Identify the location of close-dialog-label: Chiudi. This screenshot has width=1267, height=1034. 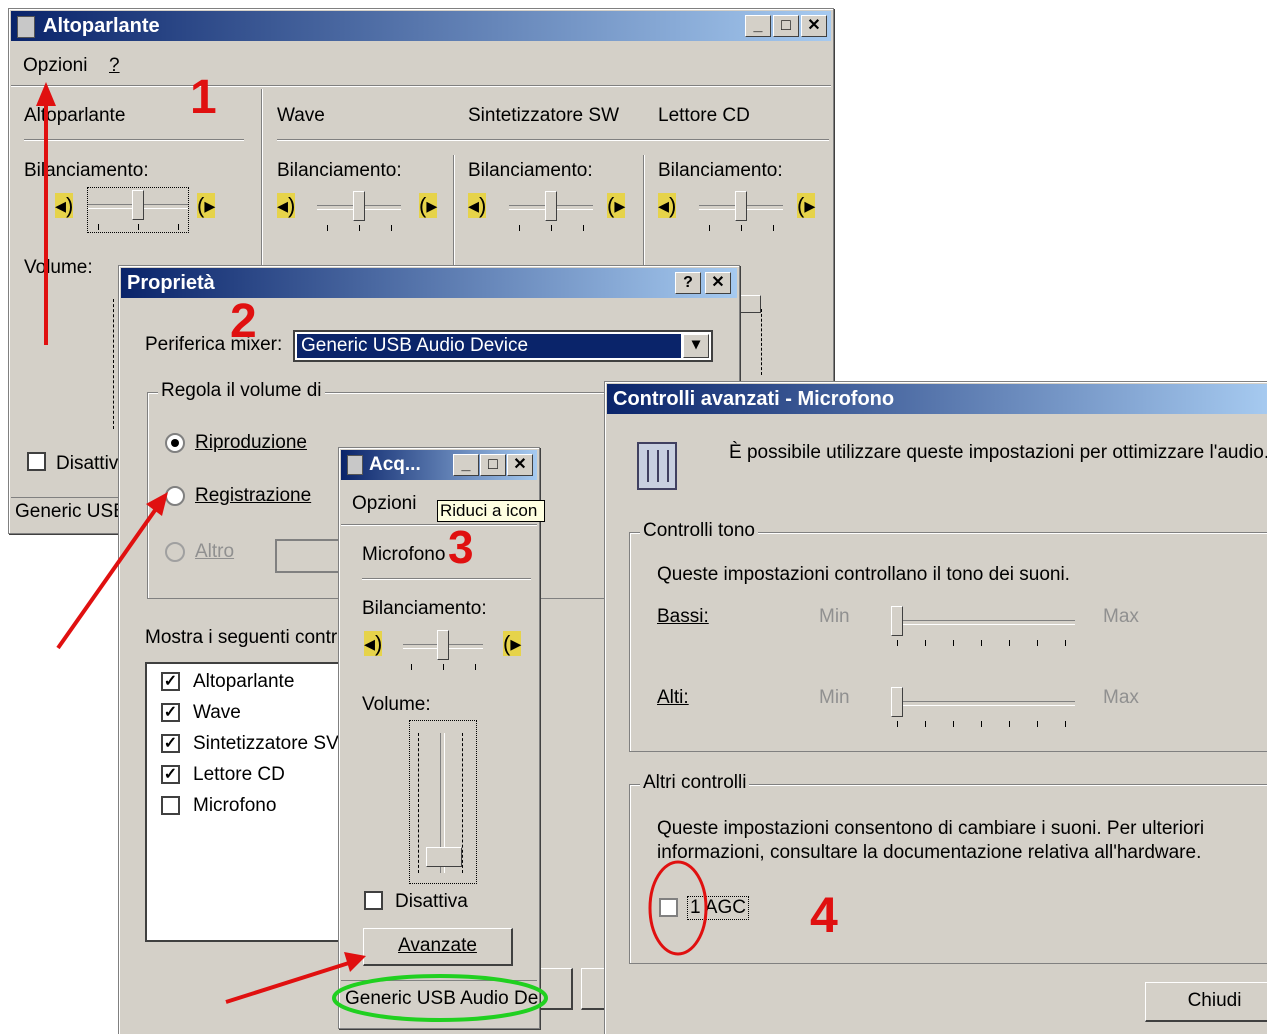
(1214, 1000).